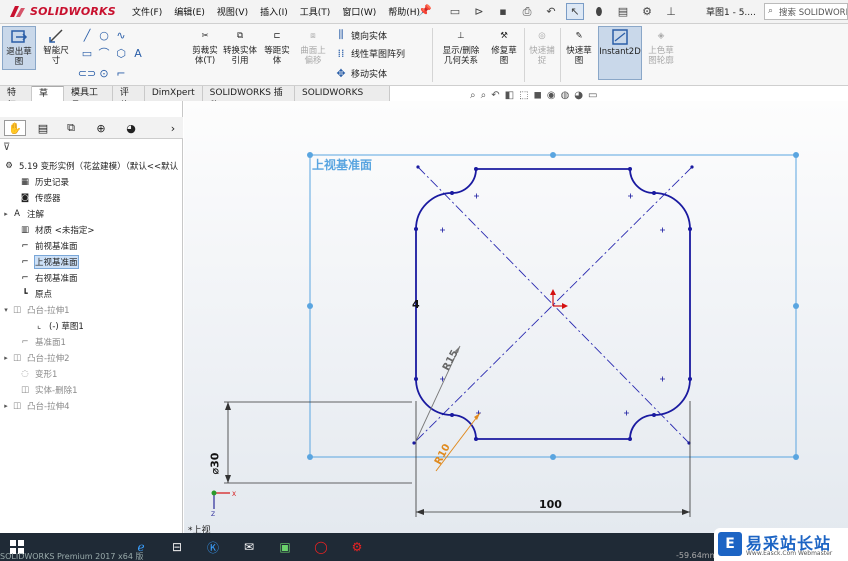  What do you see at coordinates (88, 98) in the screenshot?
I see `tab-mold-tools: 模具工具` at bounding box center [88, 98].